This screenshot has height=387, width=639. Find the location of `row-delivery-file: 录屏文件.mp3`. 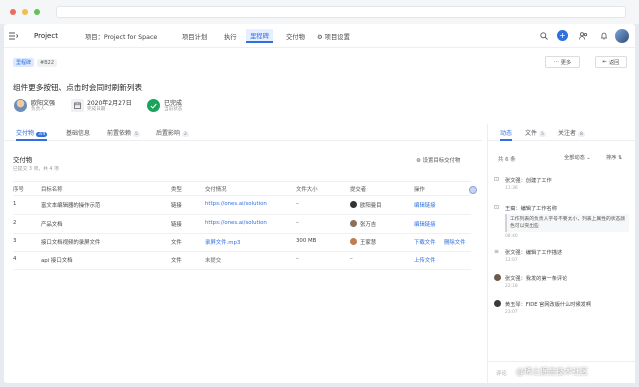

row-delivery-file: 录屏文件.mp3 is located at coordinates (222, 242).